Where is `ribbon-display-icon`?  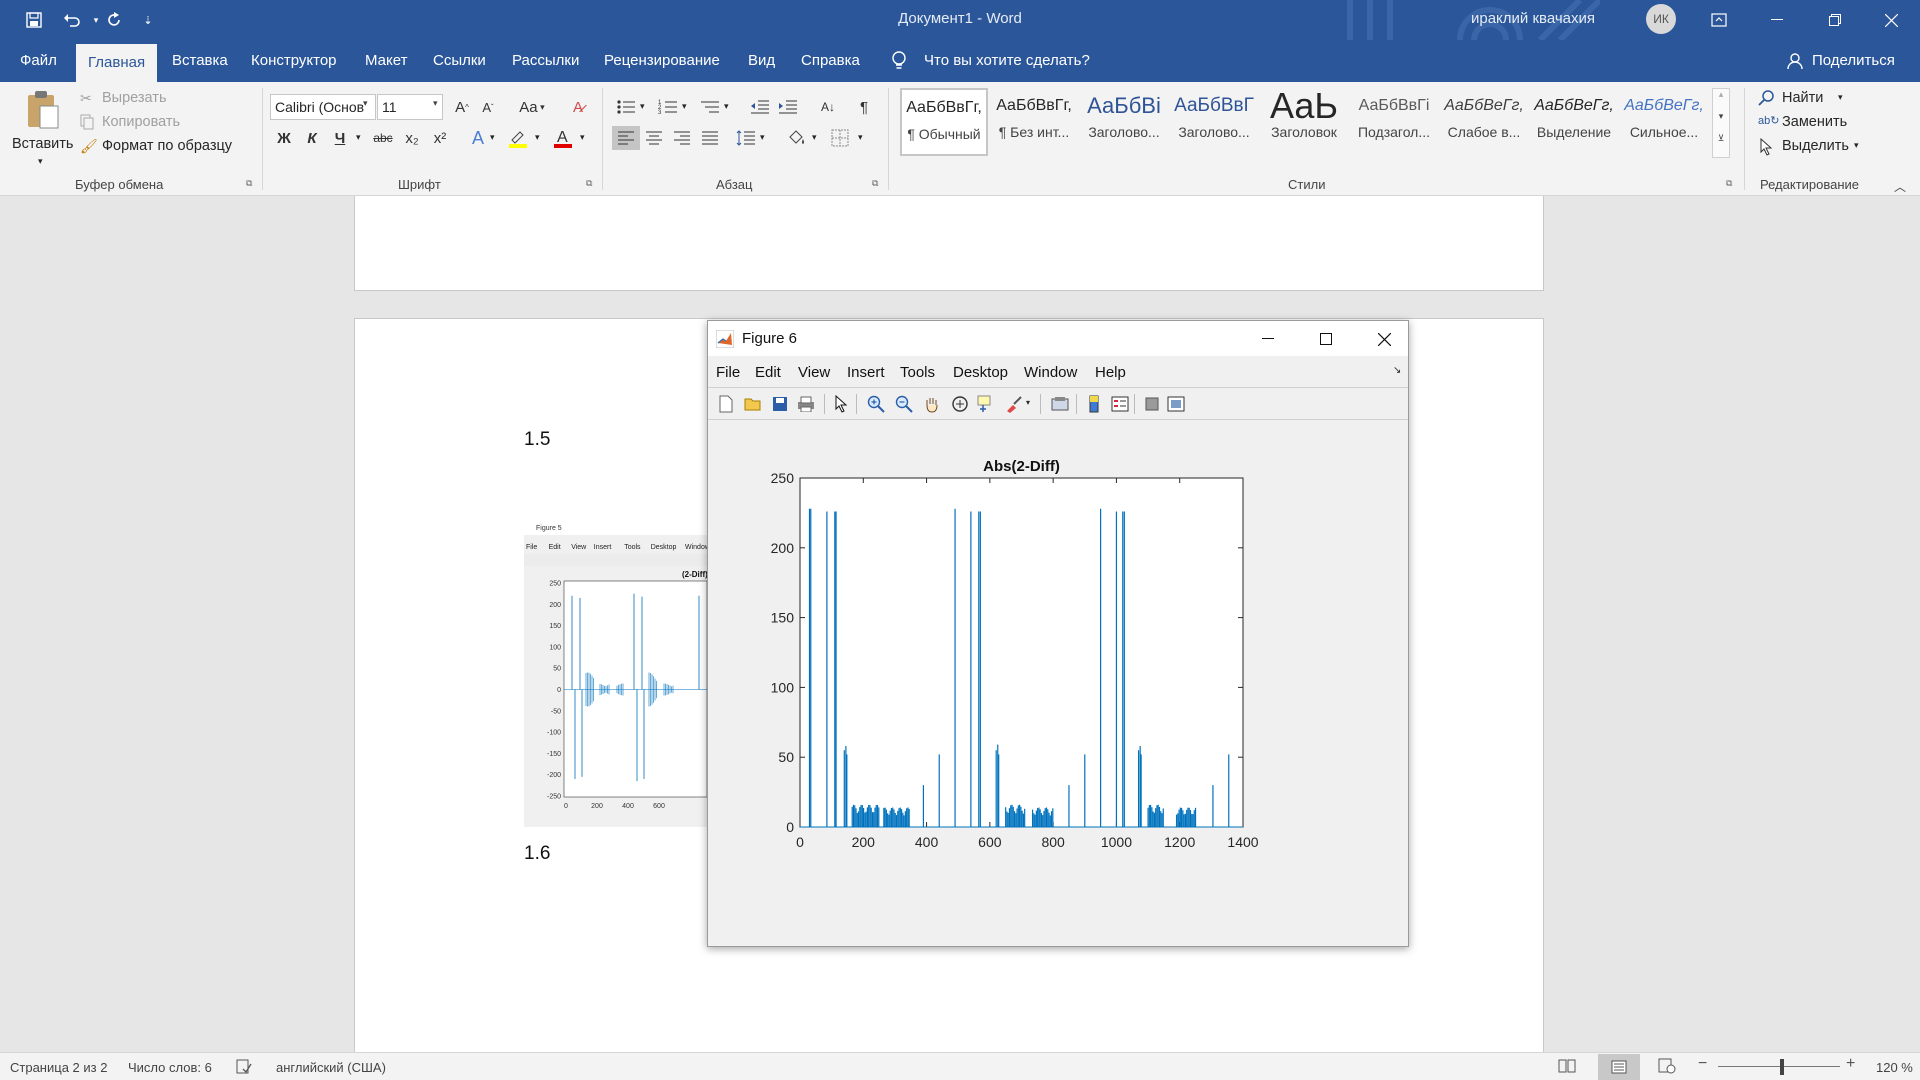 ribbon-display-icon is located at coordinates (1719, 20).